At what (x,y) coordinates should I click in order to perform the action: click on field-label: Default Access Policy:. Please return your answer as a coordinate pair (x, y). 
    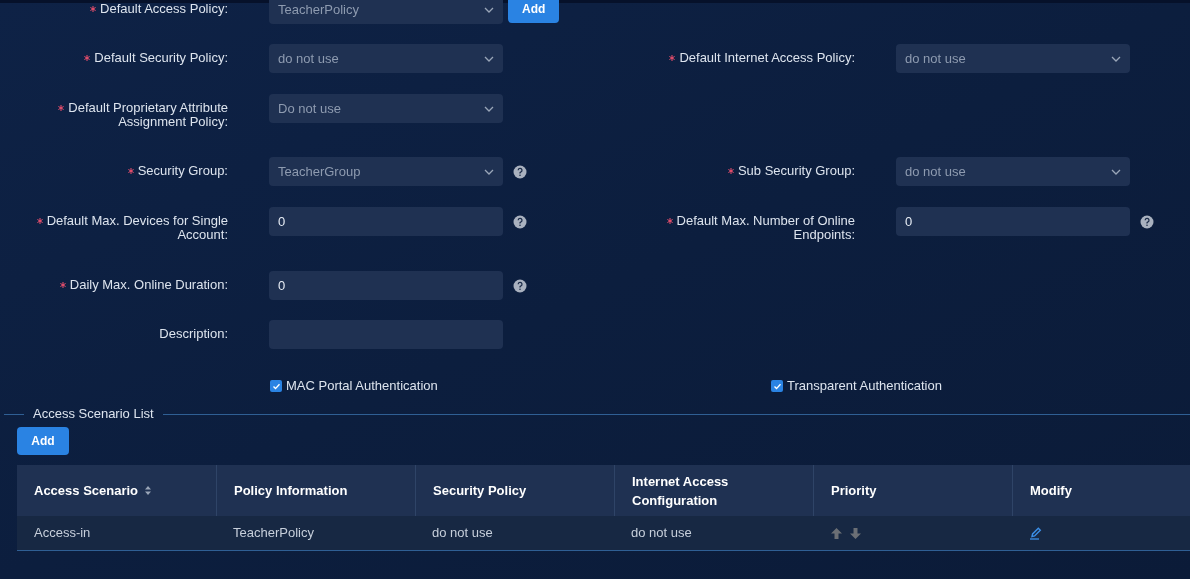
    Looking at the image, I should click on (164, 8).